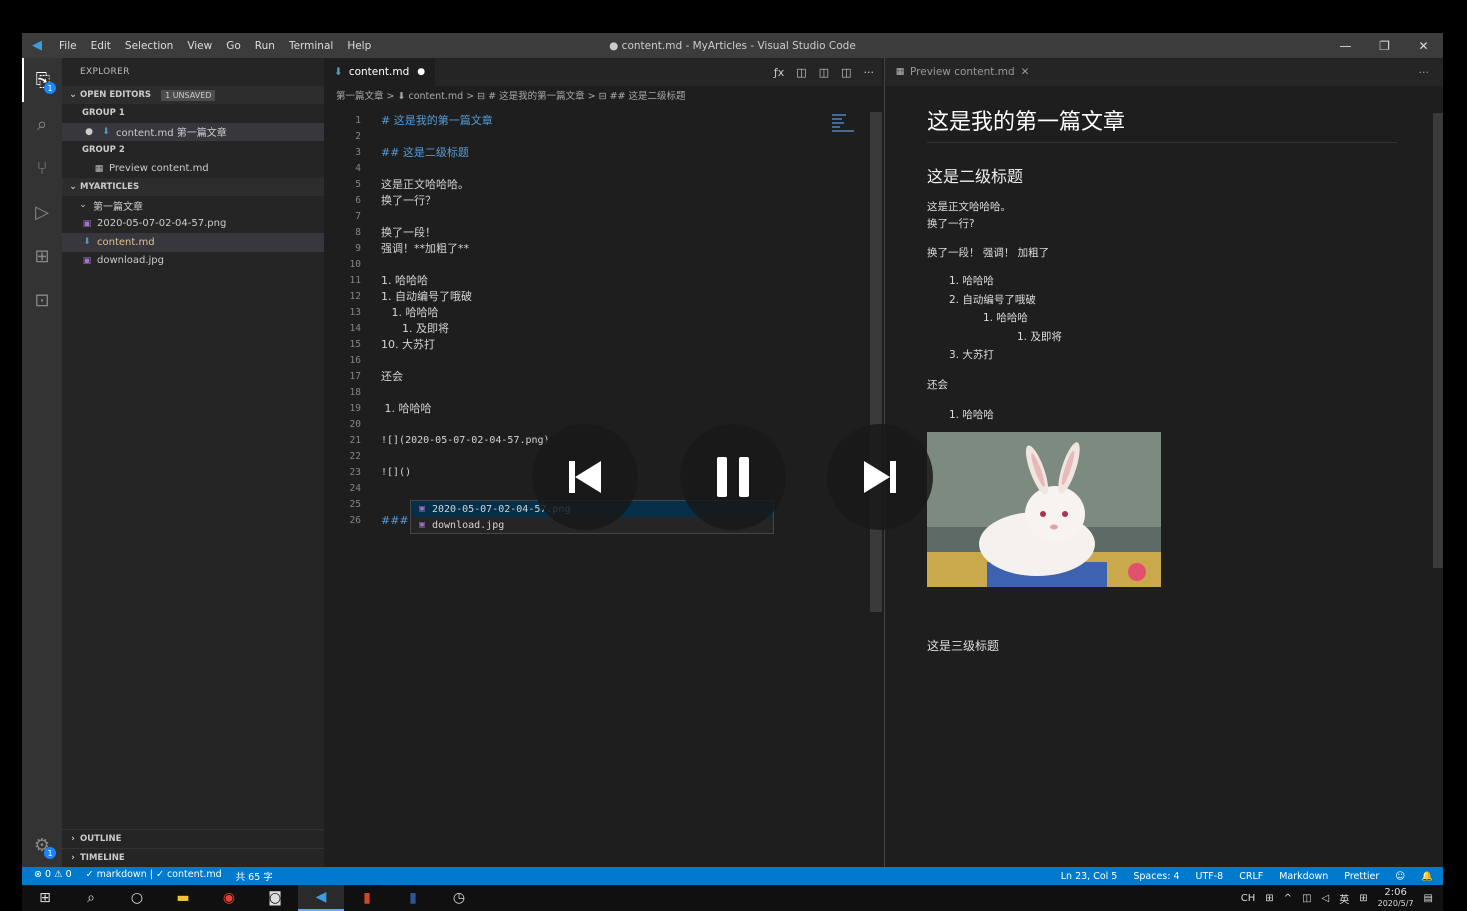 The width and height of the screenshot is (1467, 911). What do you see at coordinates (53, 876) in the screenshot?
I see `problems-indicator: ⊗ 0 ⚠ 0` at bounding box center [53, 876].